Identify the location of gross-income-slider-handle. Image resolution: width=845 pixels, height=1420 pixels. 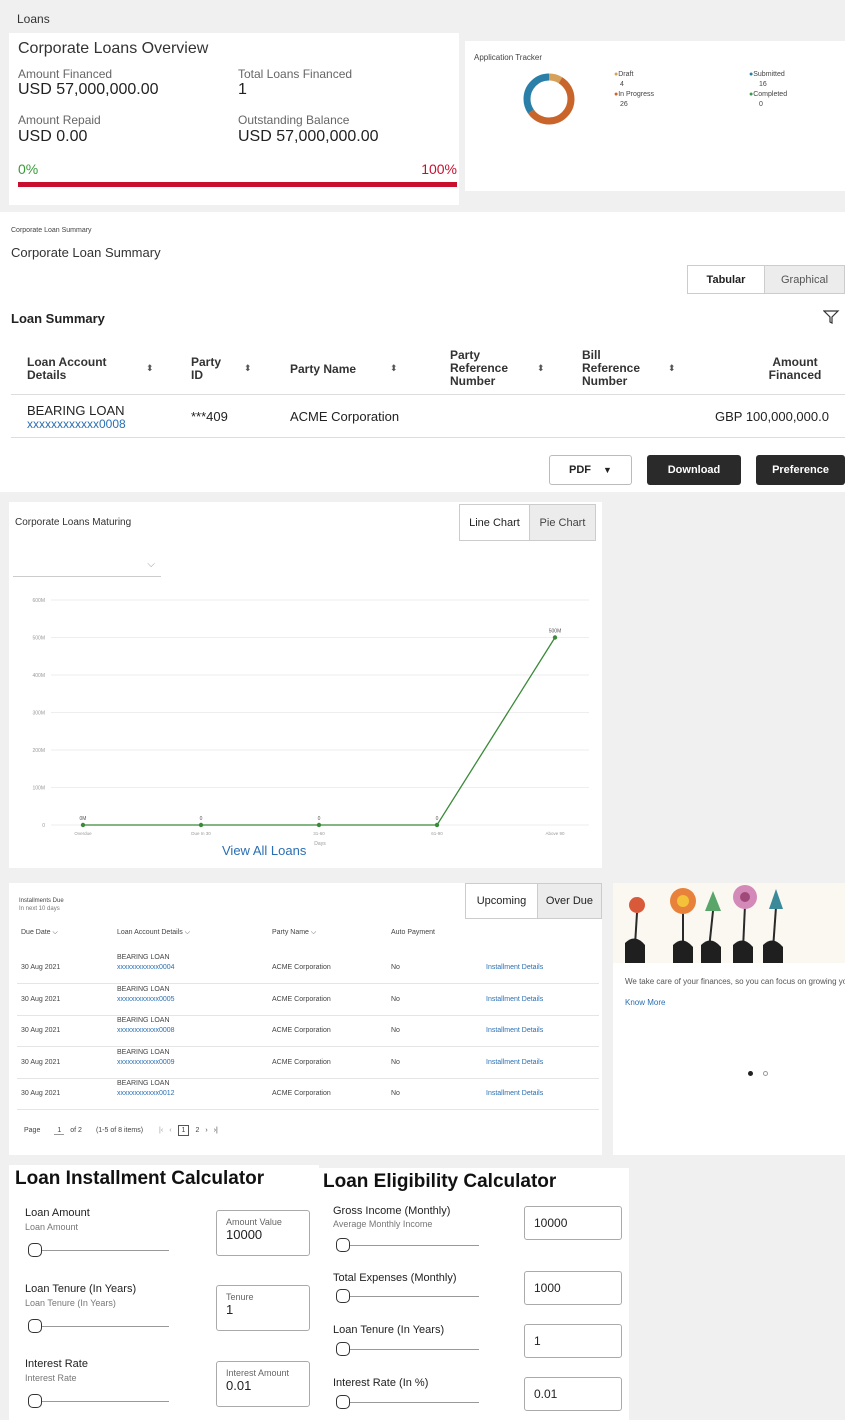
(343, 1245).